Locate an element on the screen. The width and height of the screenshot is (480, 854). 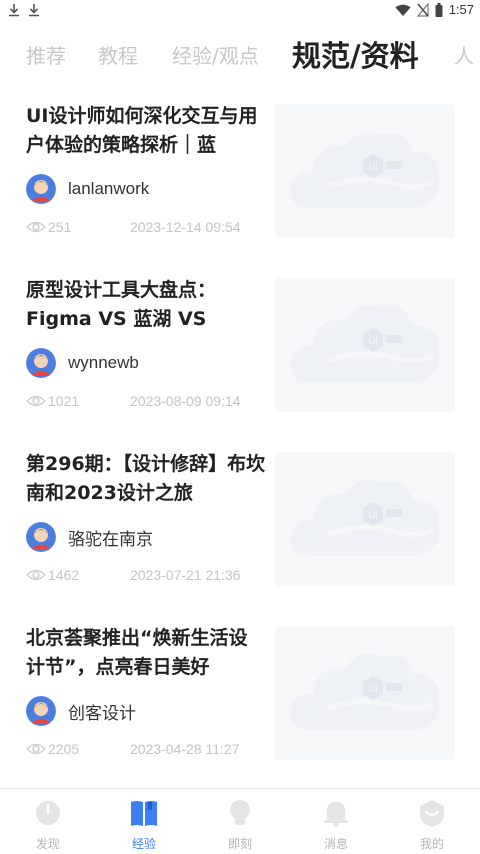
author-name: 骆驼在南京 is located at coordinates (110, 539).